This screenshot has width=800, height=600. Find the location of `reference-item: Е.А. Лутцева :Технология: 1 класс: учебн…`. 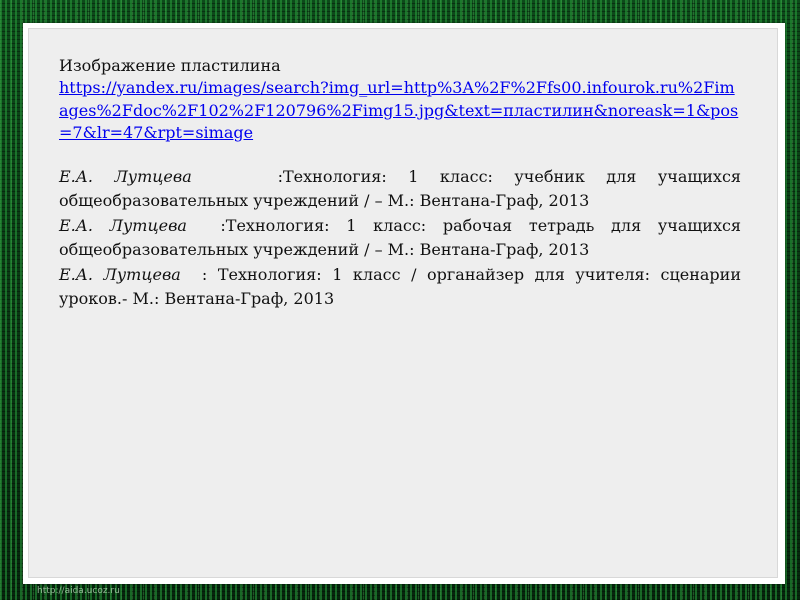

reference-item: Е.А. Лутцева :Технология: 1 класс: учебн… is located at coordinates (400, 189).